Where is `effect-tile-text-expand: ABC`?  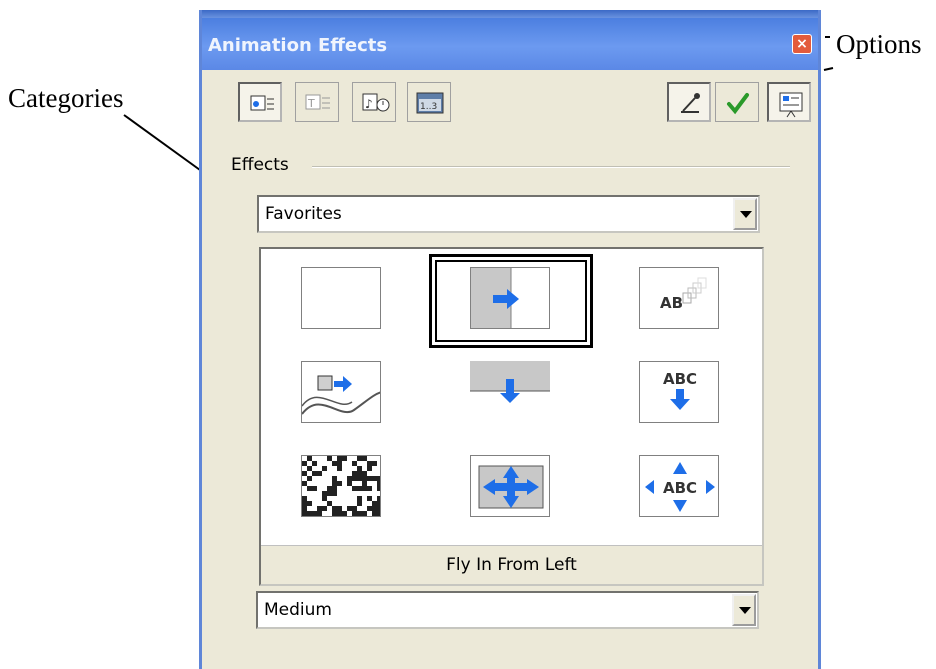 effect-tile-text-expand: ABC is located at coordinates (679, 486).